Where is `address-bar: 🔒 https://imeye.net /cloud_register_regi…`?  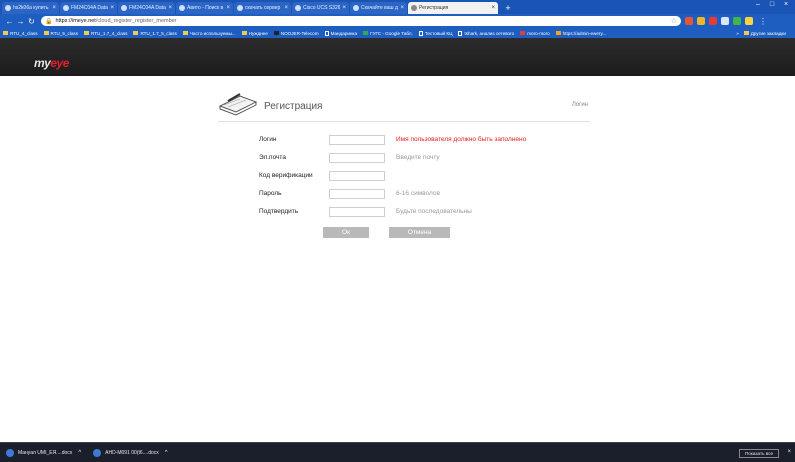
address-bar: 🔒 https://imeye.net /cloud_register_regi… is located at coordinates (361, 21).